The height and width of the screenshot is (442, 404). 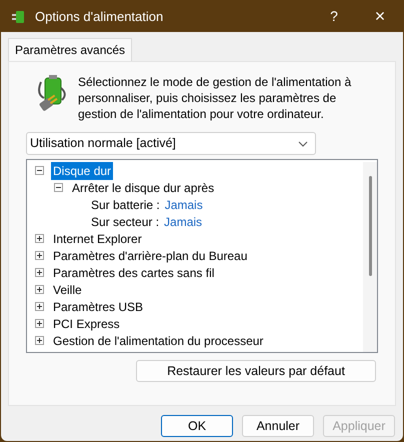 I want to click on dialog-button: OK, so click(x=197, y=426).